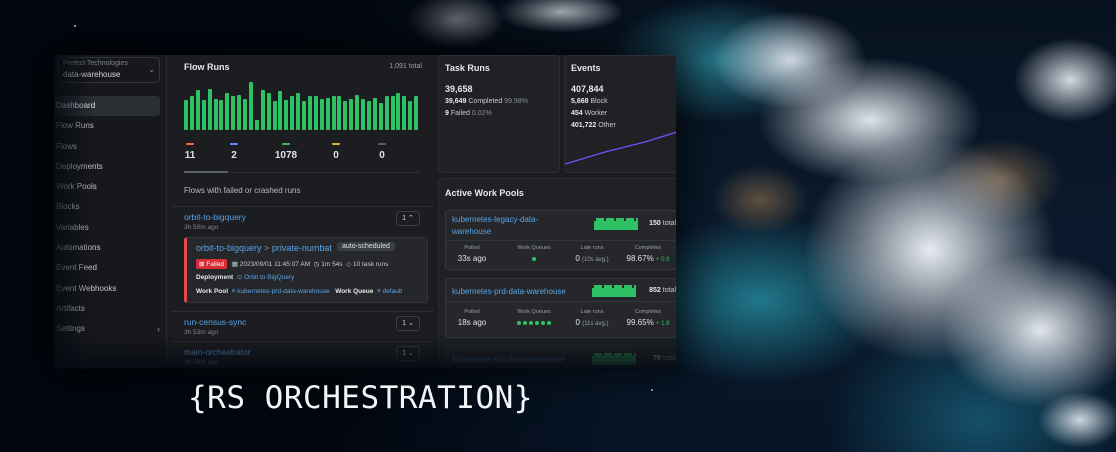 The width and height of the screenshot is (1116, 452). What do you see at coordinates (92, 74) in the screenshot?
I see `workspace-name: data-warehouse` at bounding box center [92, 74].